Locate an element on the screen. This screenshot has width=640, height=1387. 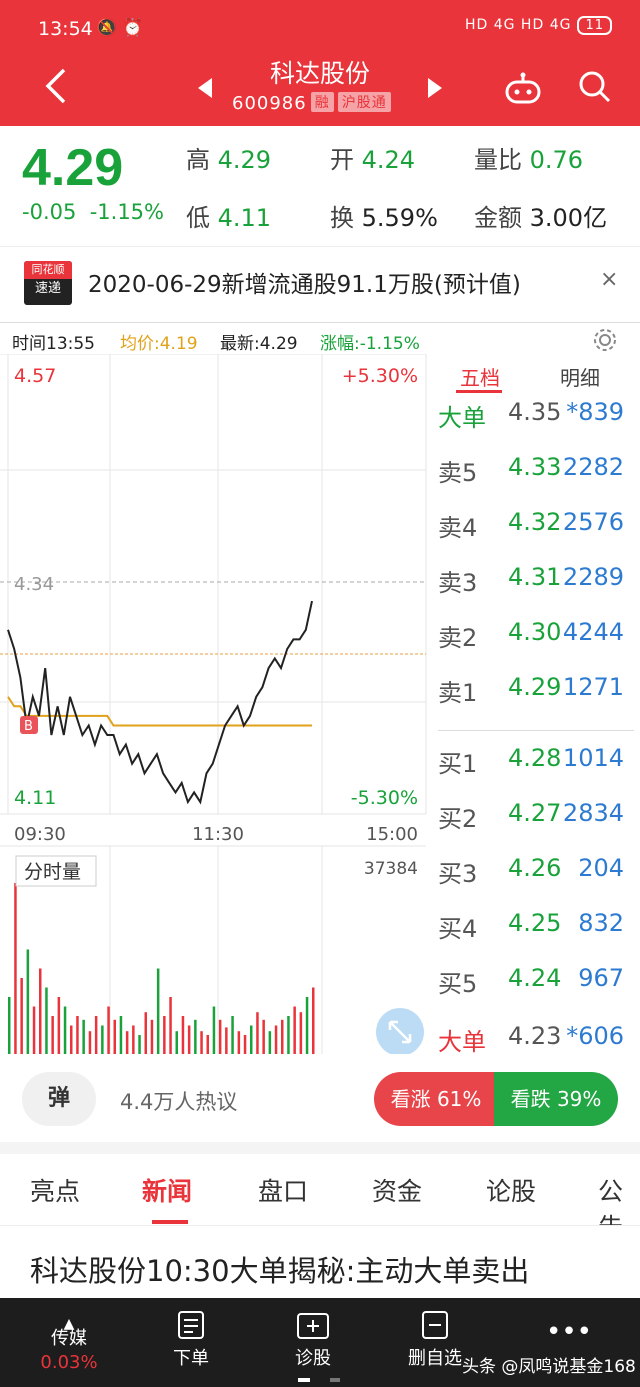
tab-news: 新闻 is located at coordinates (167, 1190).